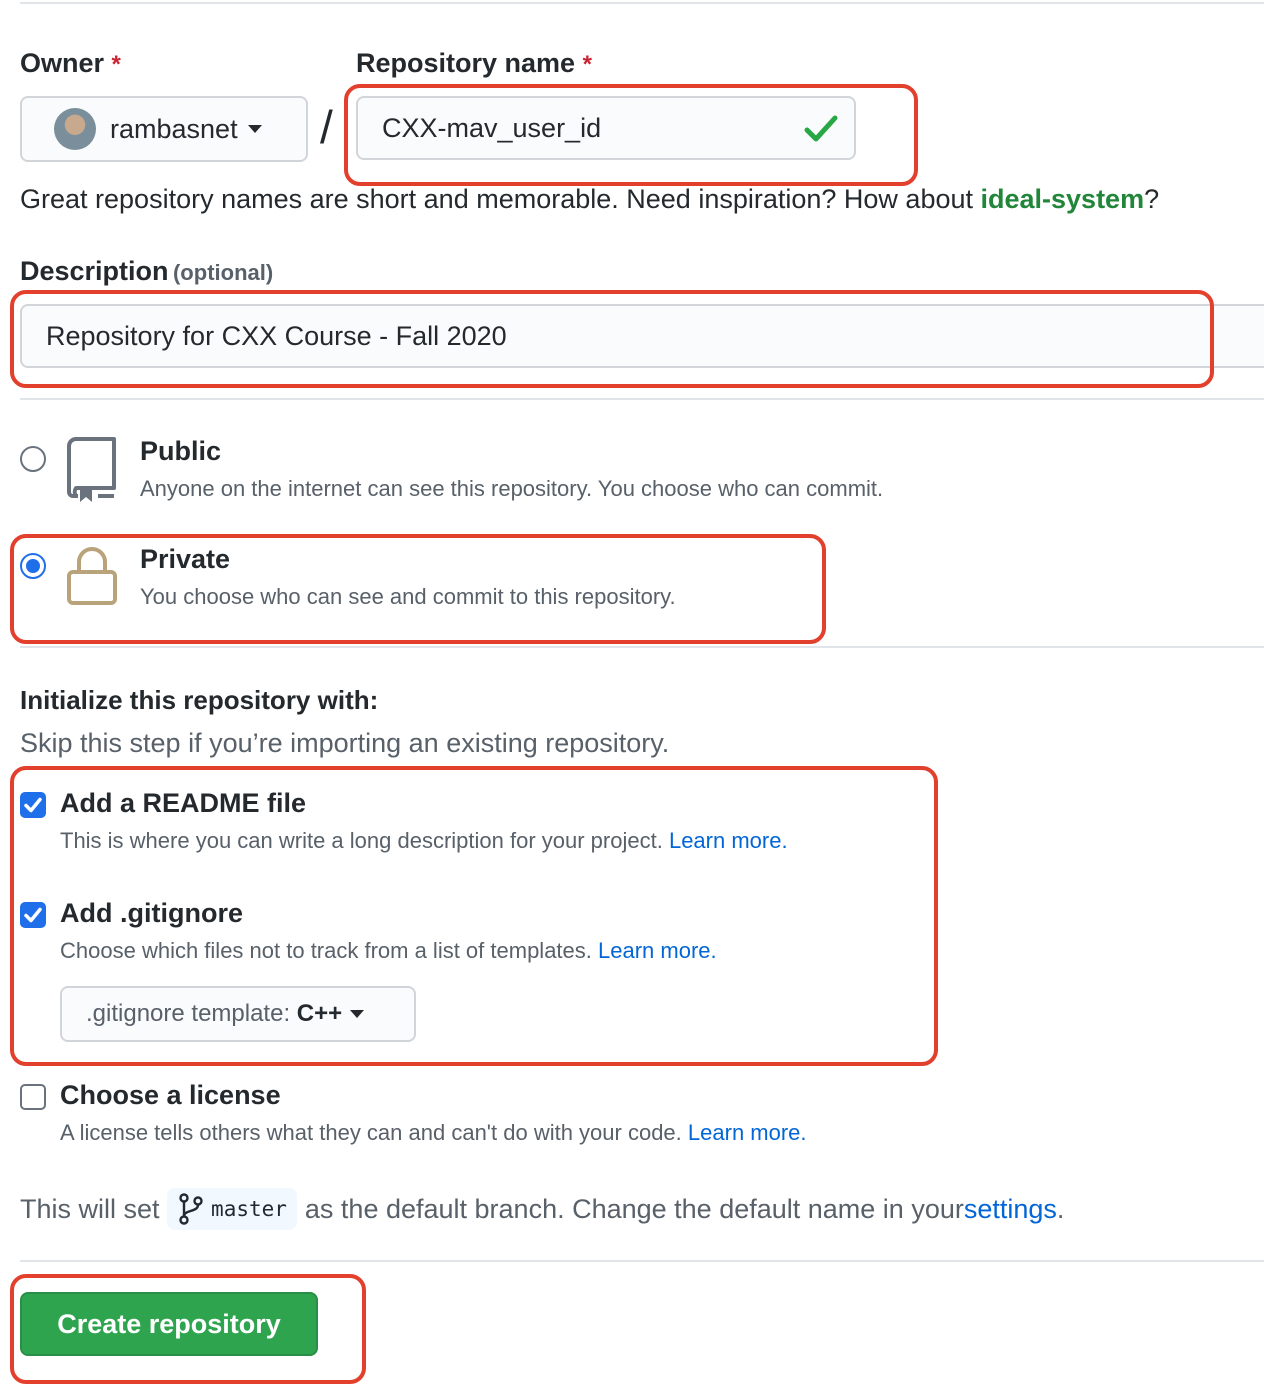 The width and height of the screenshot is (1264, 1390). I want to click on avatar, so click(75, 129).